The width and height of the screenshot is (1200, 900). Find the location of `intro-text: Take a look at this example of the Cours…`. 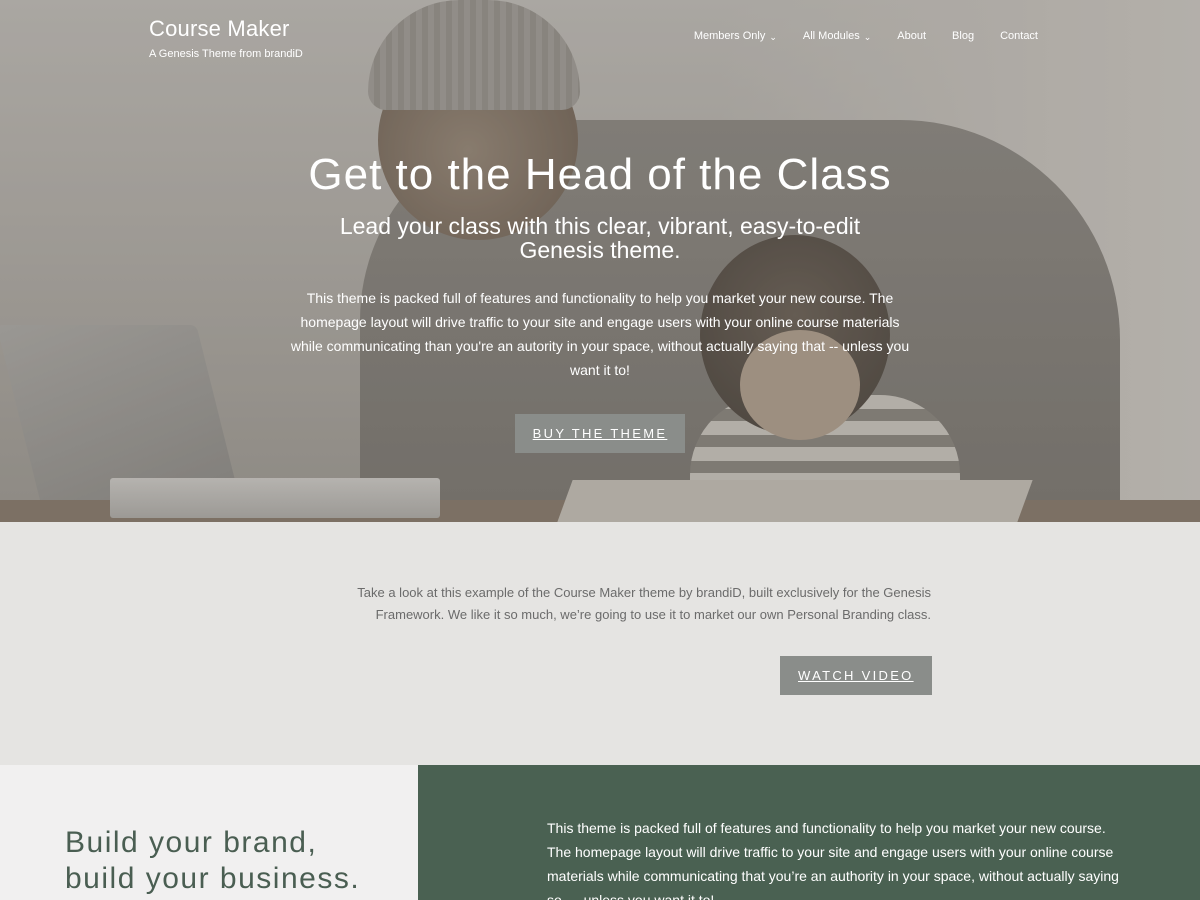

intro-text: Take a look at this example of the Cours… is located at coordinates (644, 603).